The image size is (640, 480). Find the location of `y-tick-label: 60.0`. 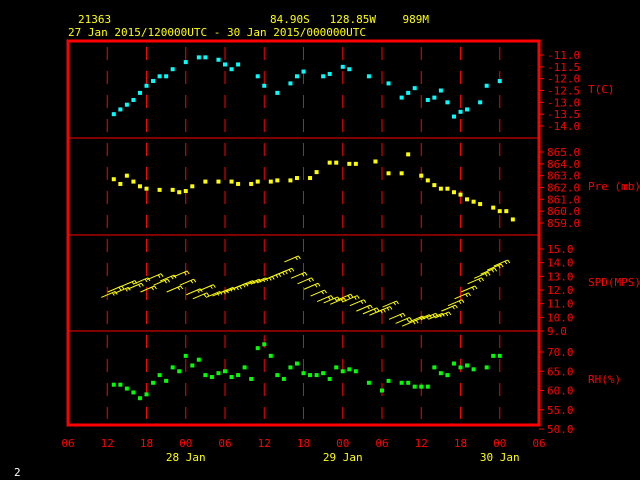

y-tick-label: 60.0 is located at coordinates (560, 391).